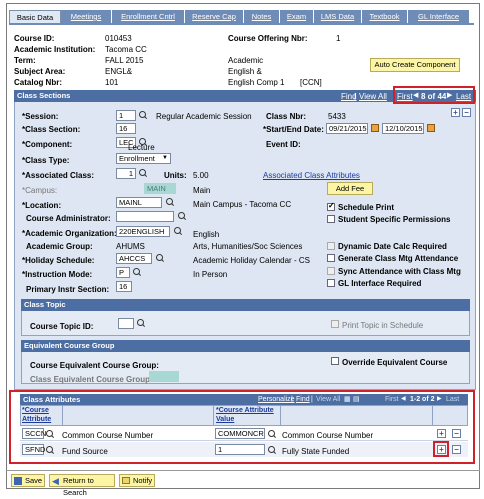 This screenshot has height=499, width=484. Describe the element at coordinates (331, 219) in the screenshot. I see `student-specific-checkbox` at that location.